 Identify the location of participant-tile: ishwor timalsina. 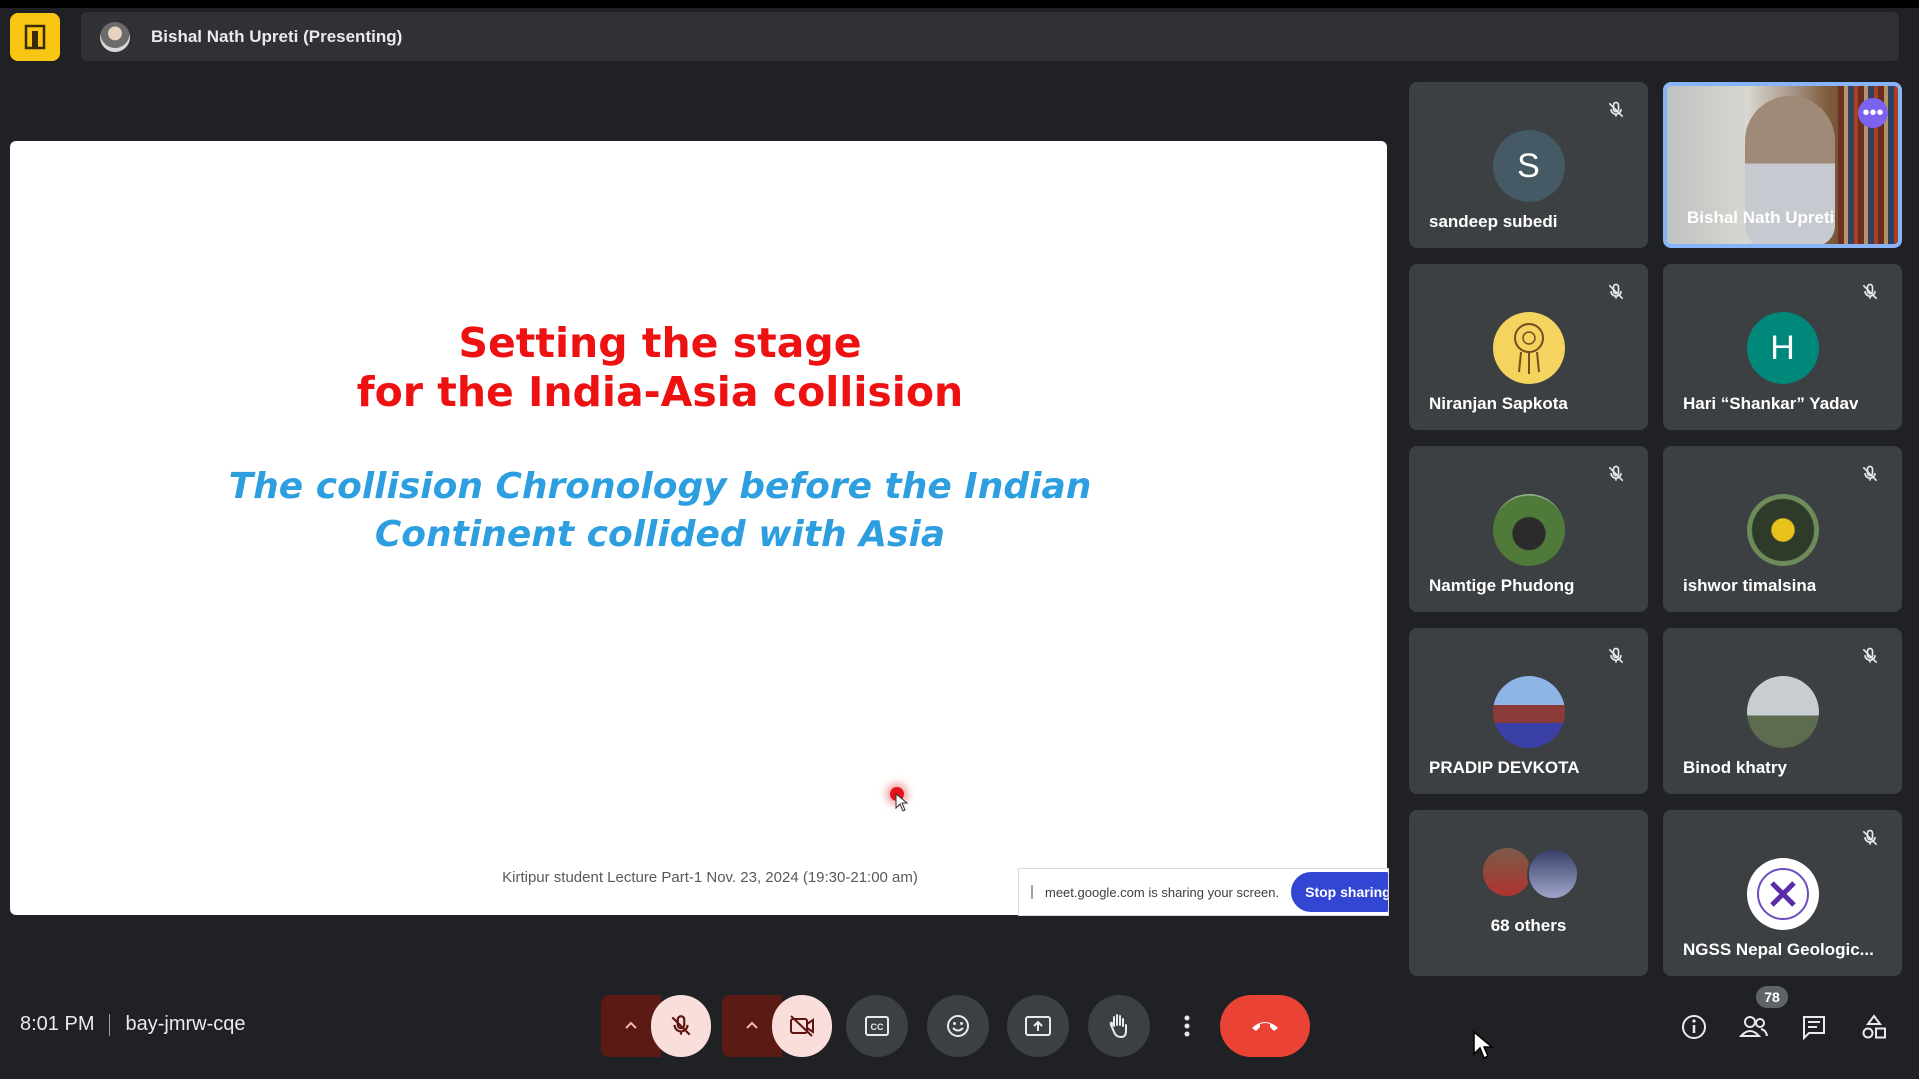
(1782, 529).